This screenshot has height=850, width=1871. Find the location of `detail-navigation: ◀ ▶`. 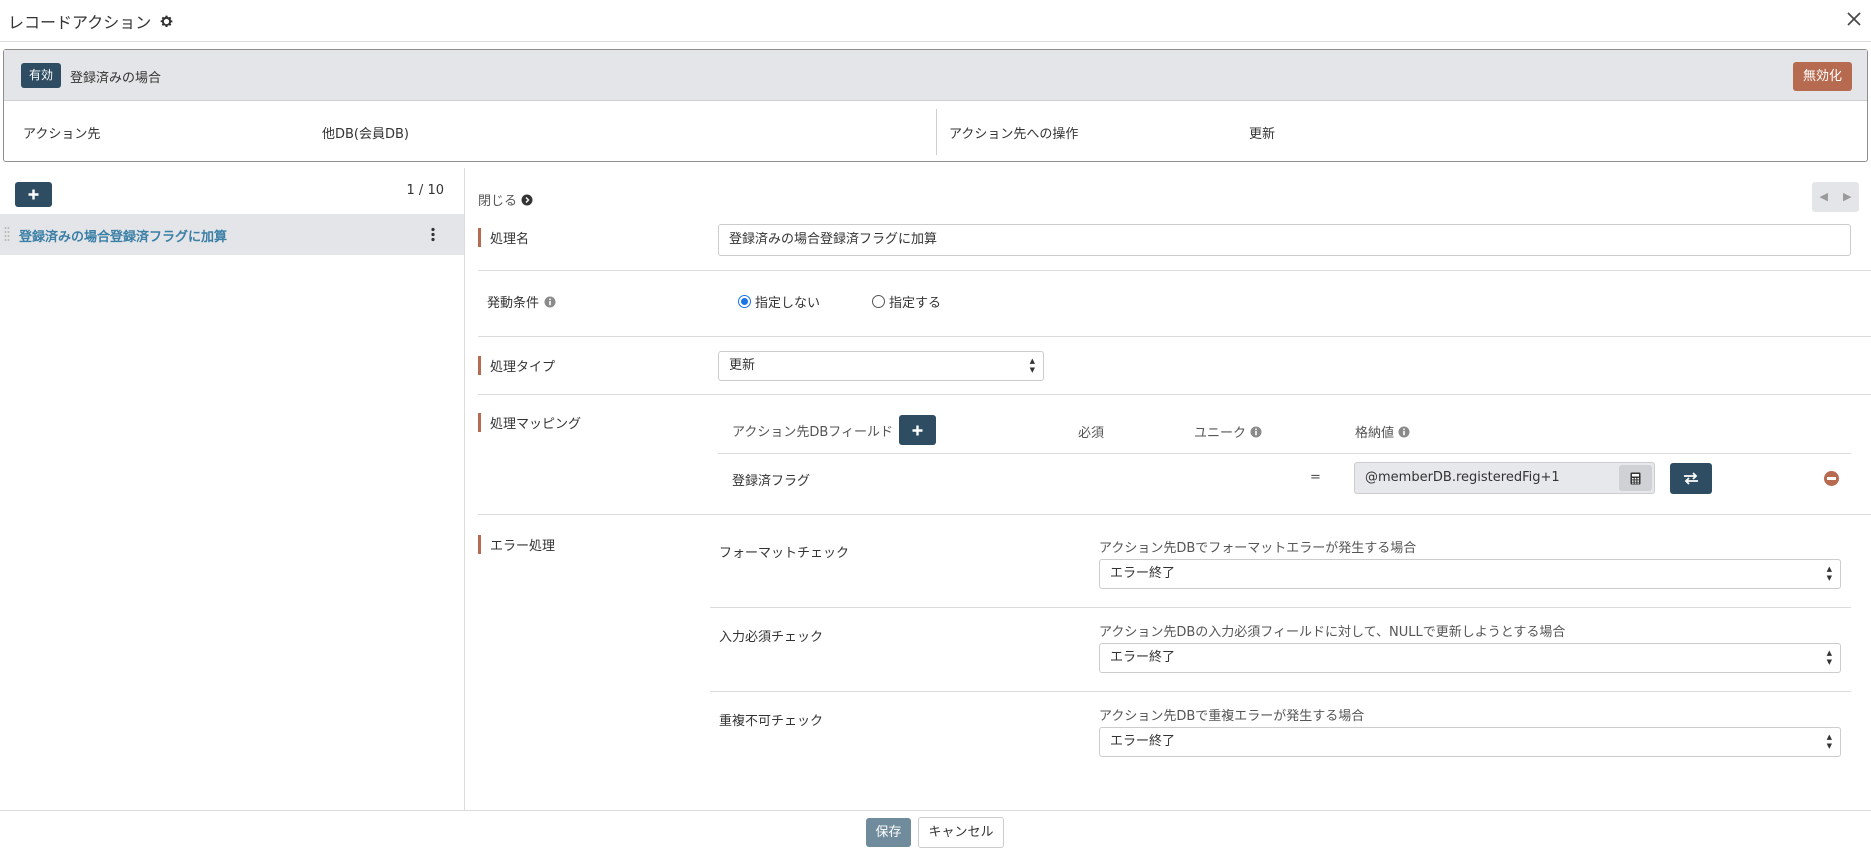

detail-navigation: ◀ ▶ is located at coordinates (1835, 197).